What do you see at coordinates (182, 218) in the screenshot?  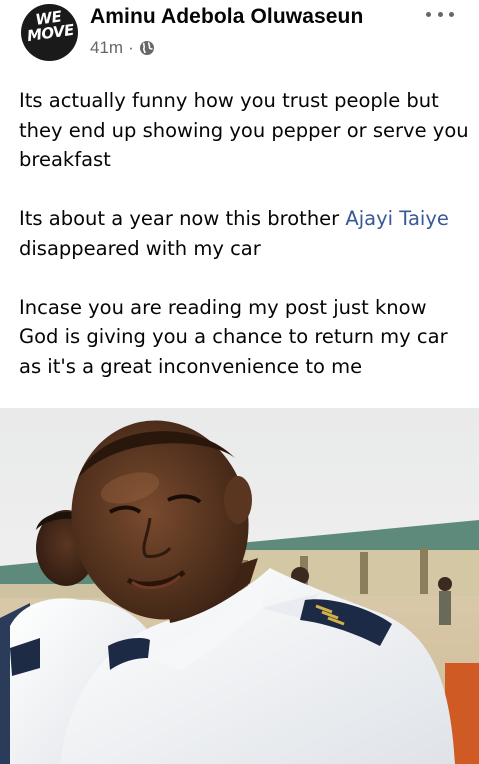 I see `paragraph-text: Its about a year now this brother` at bounding box center [182, 218].